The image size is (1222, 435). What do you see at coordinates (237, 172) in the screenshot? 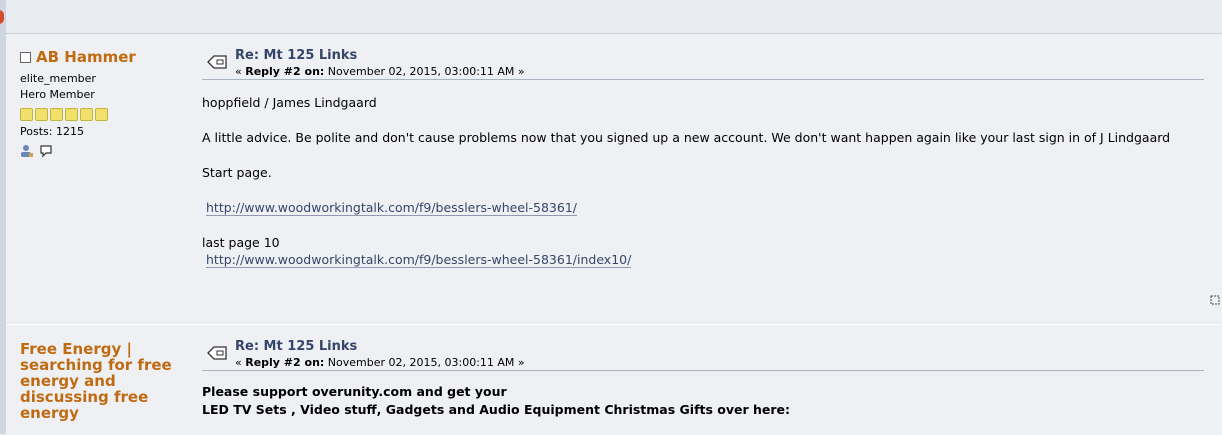
I see `post-line: Start page.` at bounding box center [237, 172].